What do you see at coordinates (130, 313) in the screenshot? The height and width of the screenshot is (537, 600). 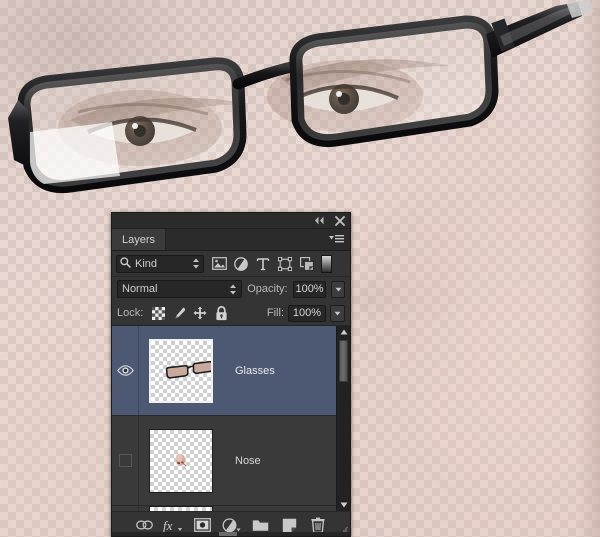 I see `lock-label: Lock:` at bounding box center [130, 313].